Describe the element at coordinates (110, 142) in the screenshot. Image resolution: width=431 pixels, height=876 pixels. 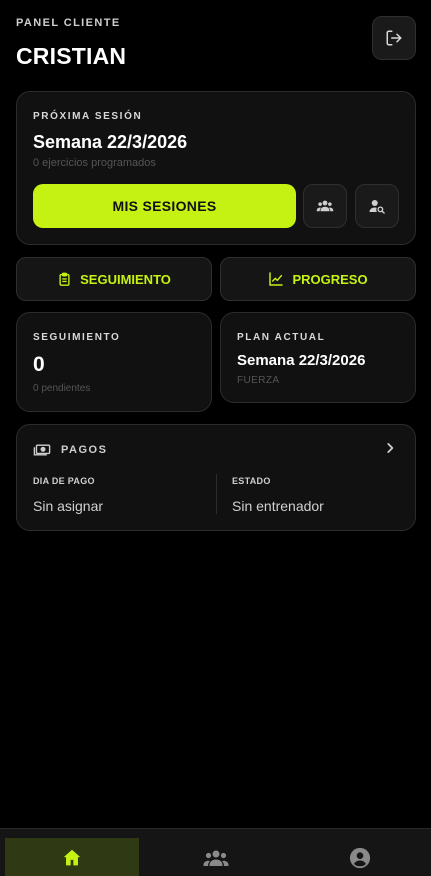
I see `next-session-week: Semana 22/3/2026` at that location.